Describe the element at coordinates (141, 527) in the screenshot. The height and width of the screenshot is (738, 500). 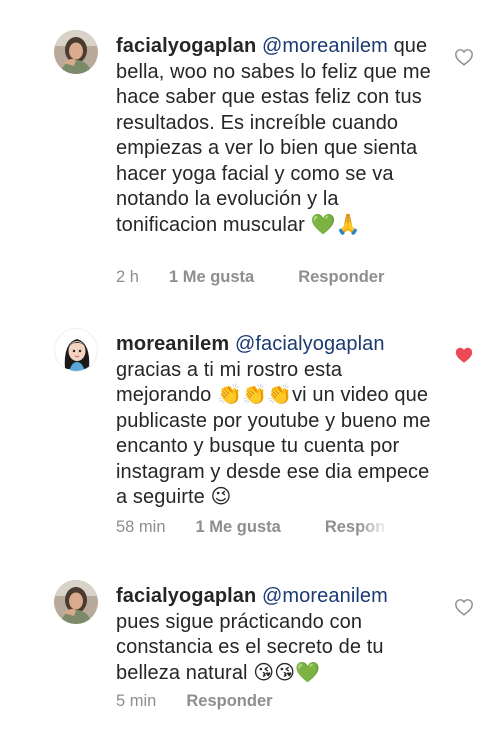
I see `comment-time: 58 min` at that location.